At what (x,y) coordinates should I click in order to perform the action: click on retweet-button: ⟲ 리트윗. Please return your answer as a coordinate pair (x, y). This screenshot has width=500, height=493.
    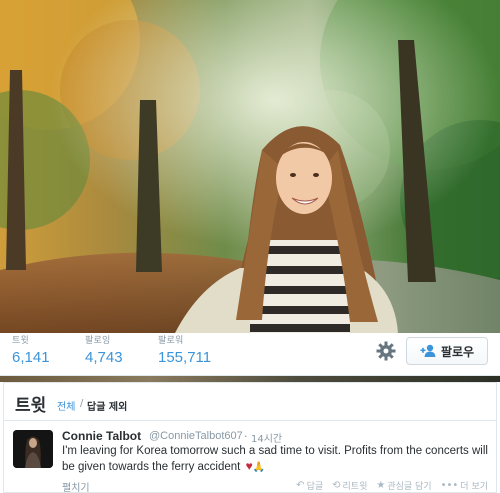
    Looking at the image, I should click on (349, 485).